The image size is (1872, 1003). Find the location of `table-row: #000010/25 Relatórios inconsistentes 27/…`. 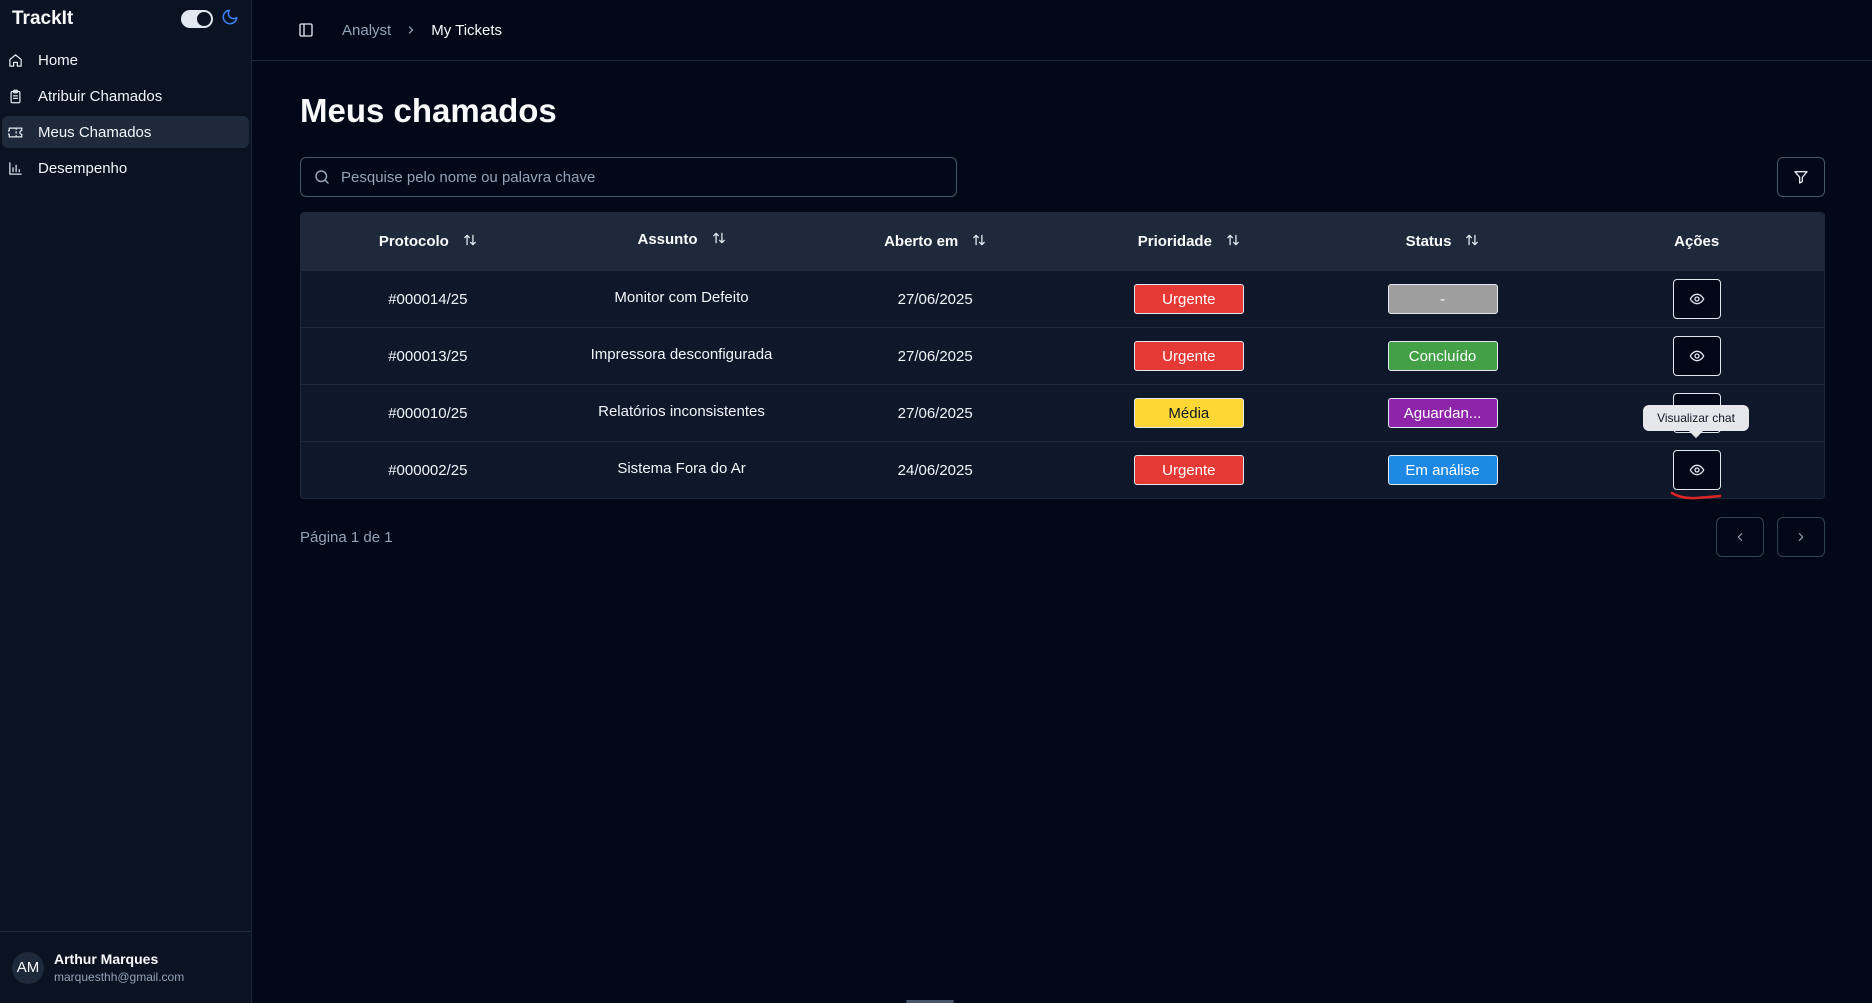

table-row: #000010/25 Relatórios inconsistentes 27/… is located at coordinates (1062, 412).